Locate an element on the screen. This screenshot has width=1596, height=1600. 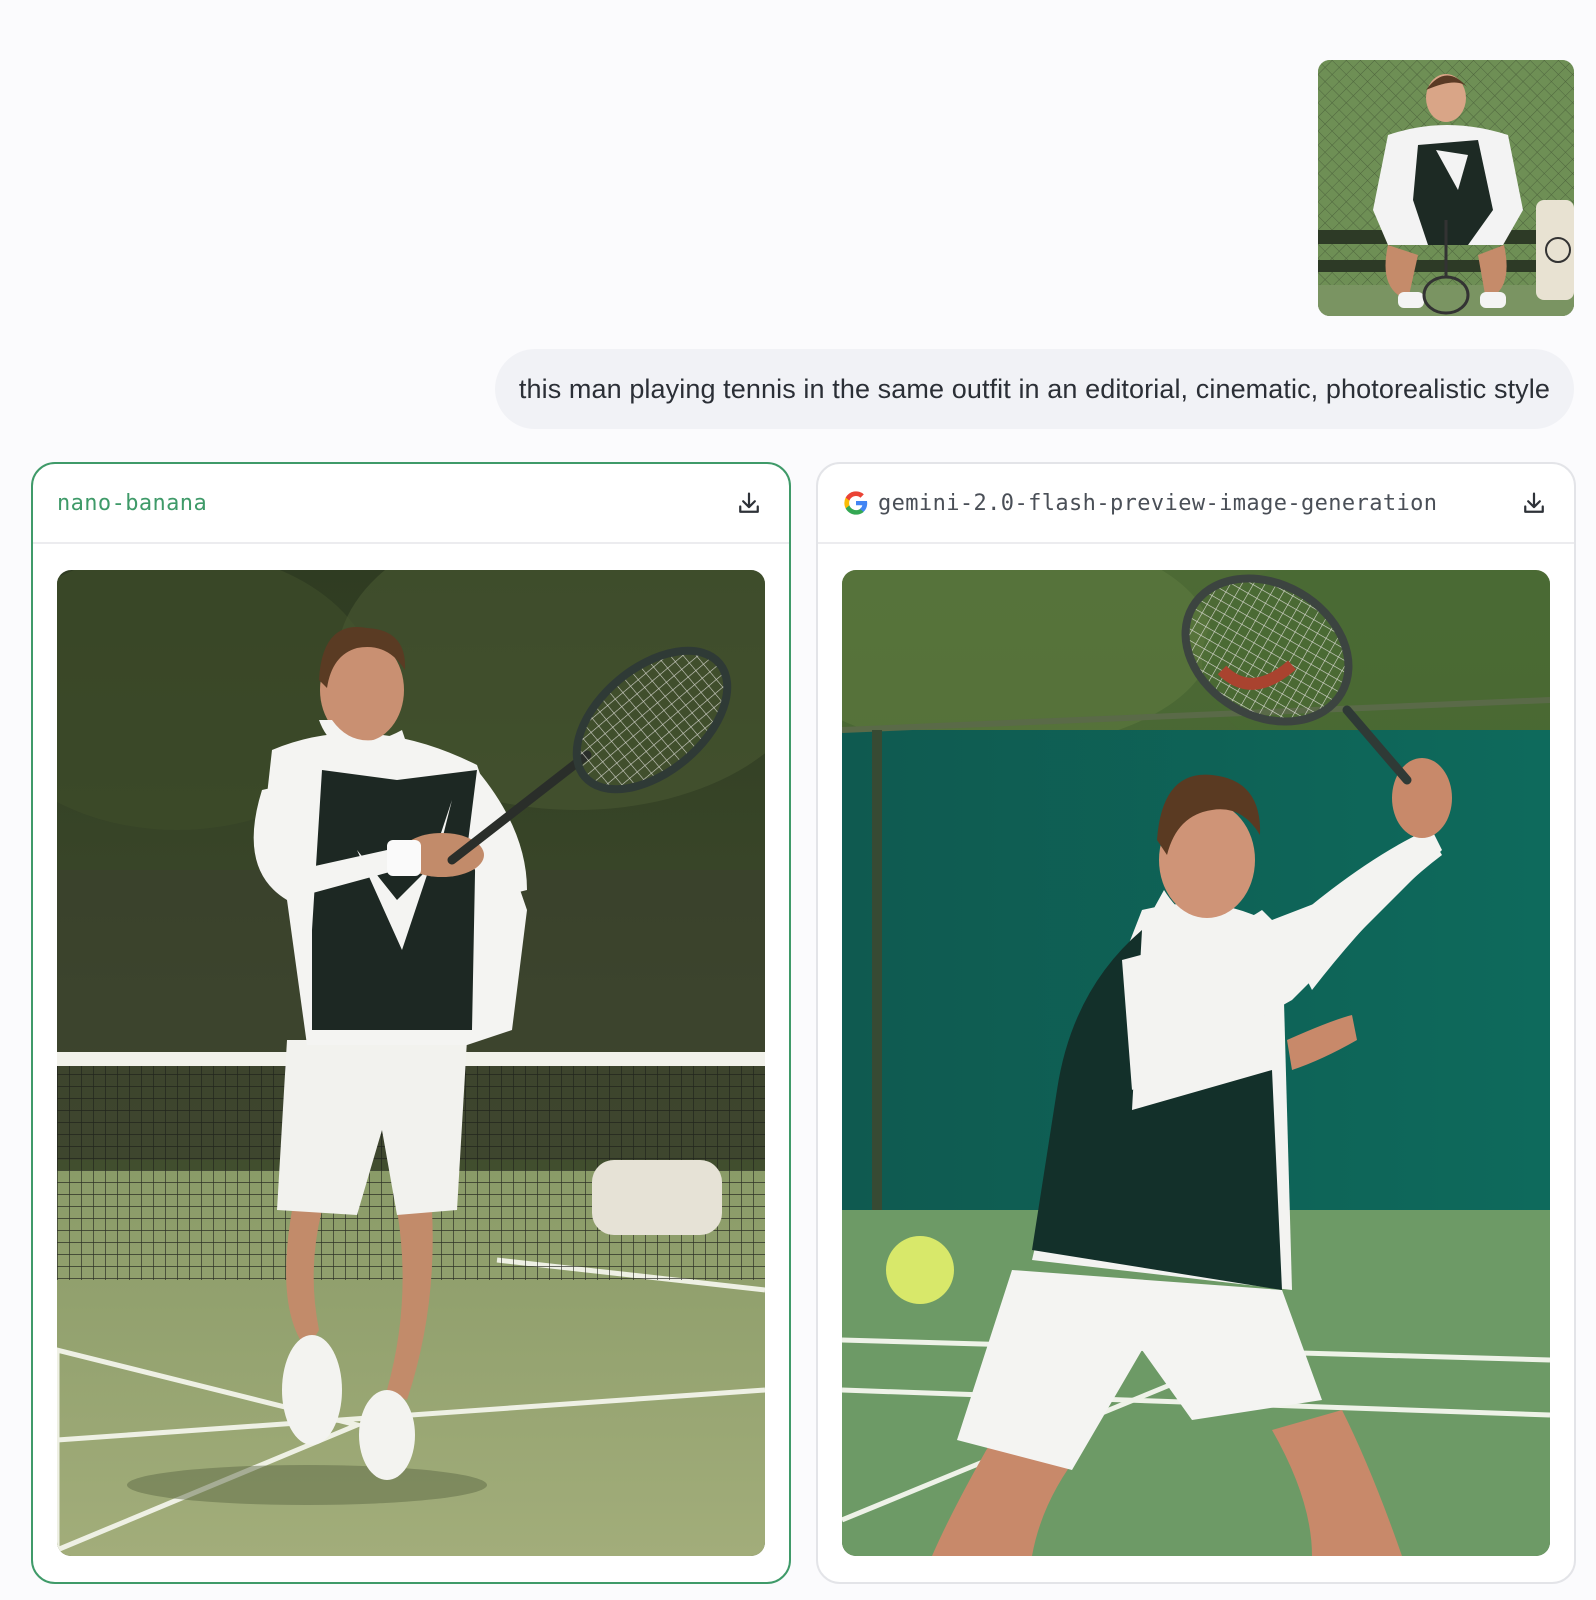
card-header: nano-banana is located at coordinates (411, 504).